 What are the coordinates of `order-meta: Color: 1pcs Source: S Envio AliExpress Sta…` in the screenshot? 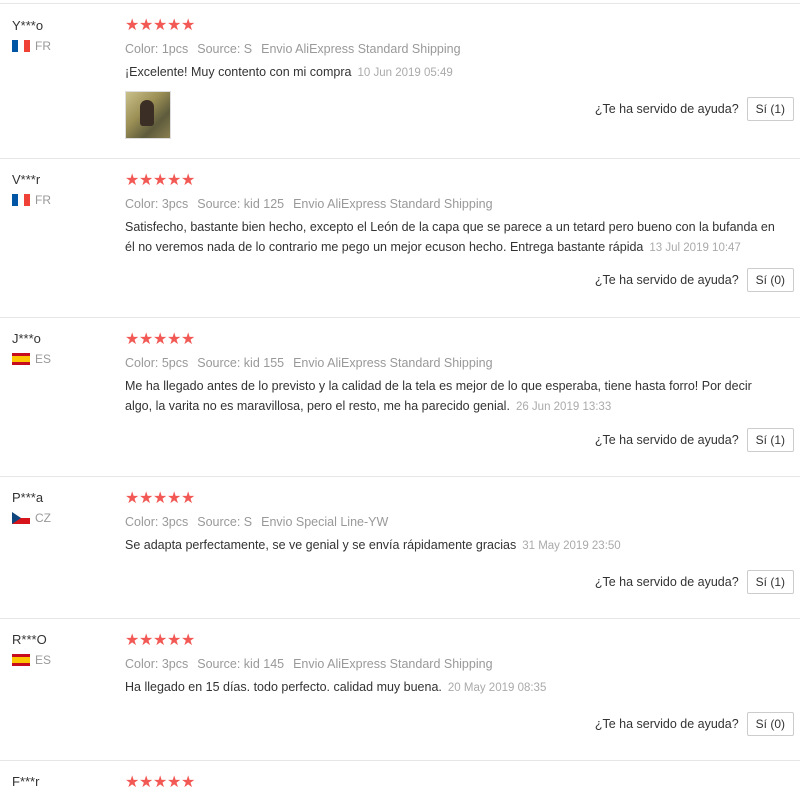 It's located at (455, 49).